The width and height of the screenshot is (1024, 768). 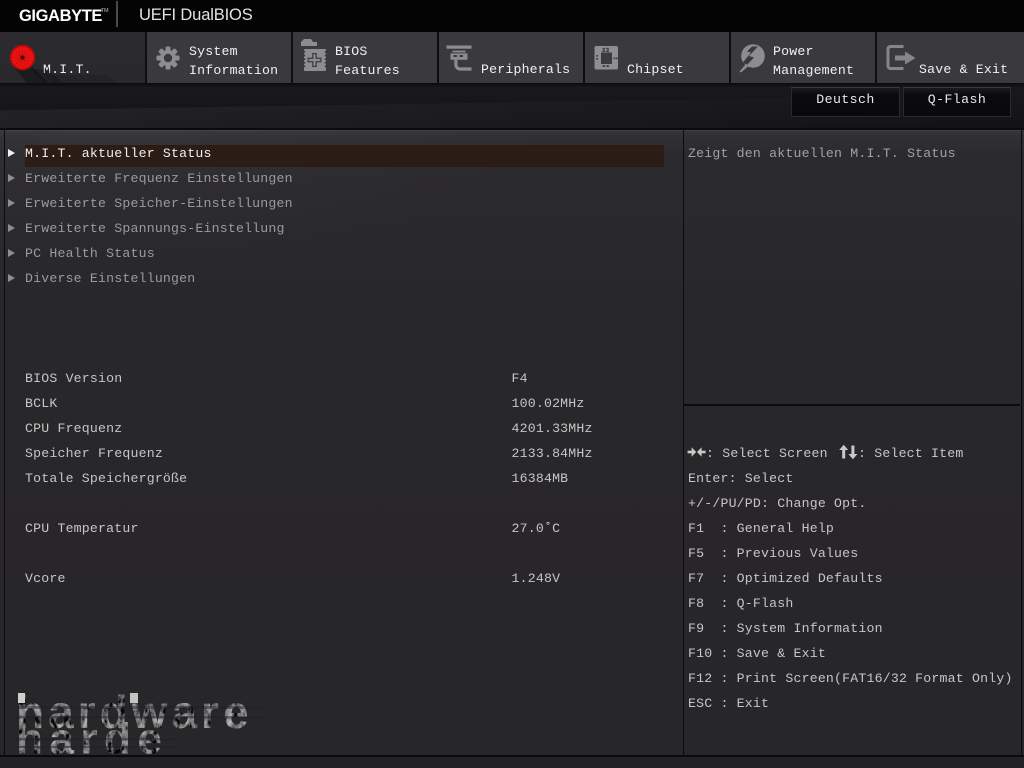 What do you see at coordinates (92, 736) in the screenshot?
I see `svg-text: harde` at bounding box center [92, 736].